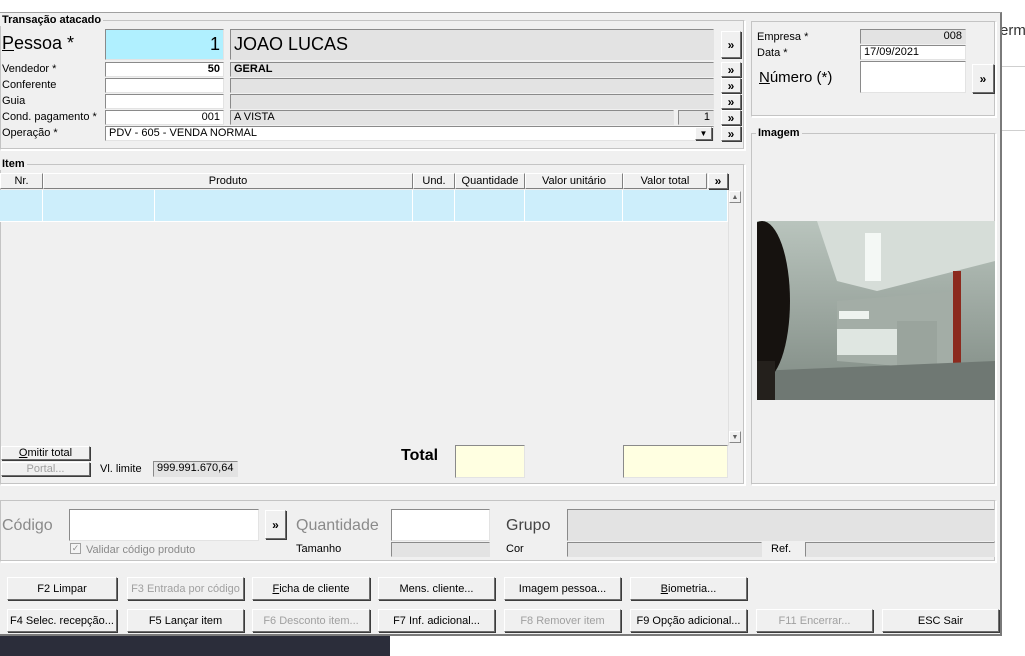 Image resolution: width=1025 pixels, height=656 pixels. Describe the element at coordinates (731, 44) in the screenshot. I see `pessoa-search-button: »` at that location.